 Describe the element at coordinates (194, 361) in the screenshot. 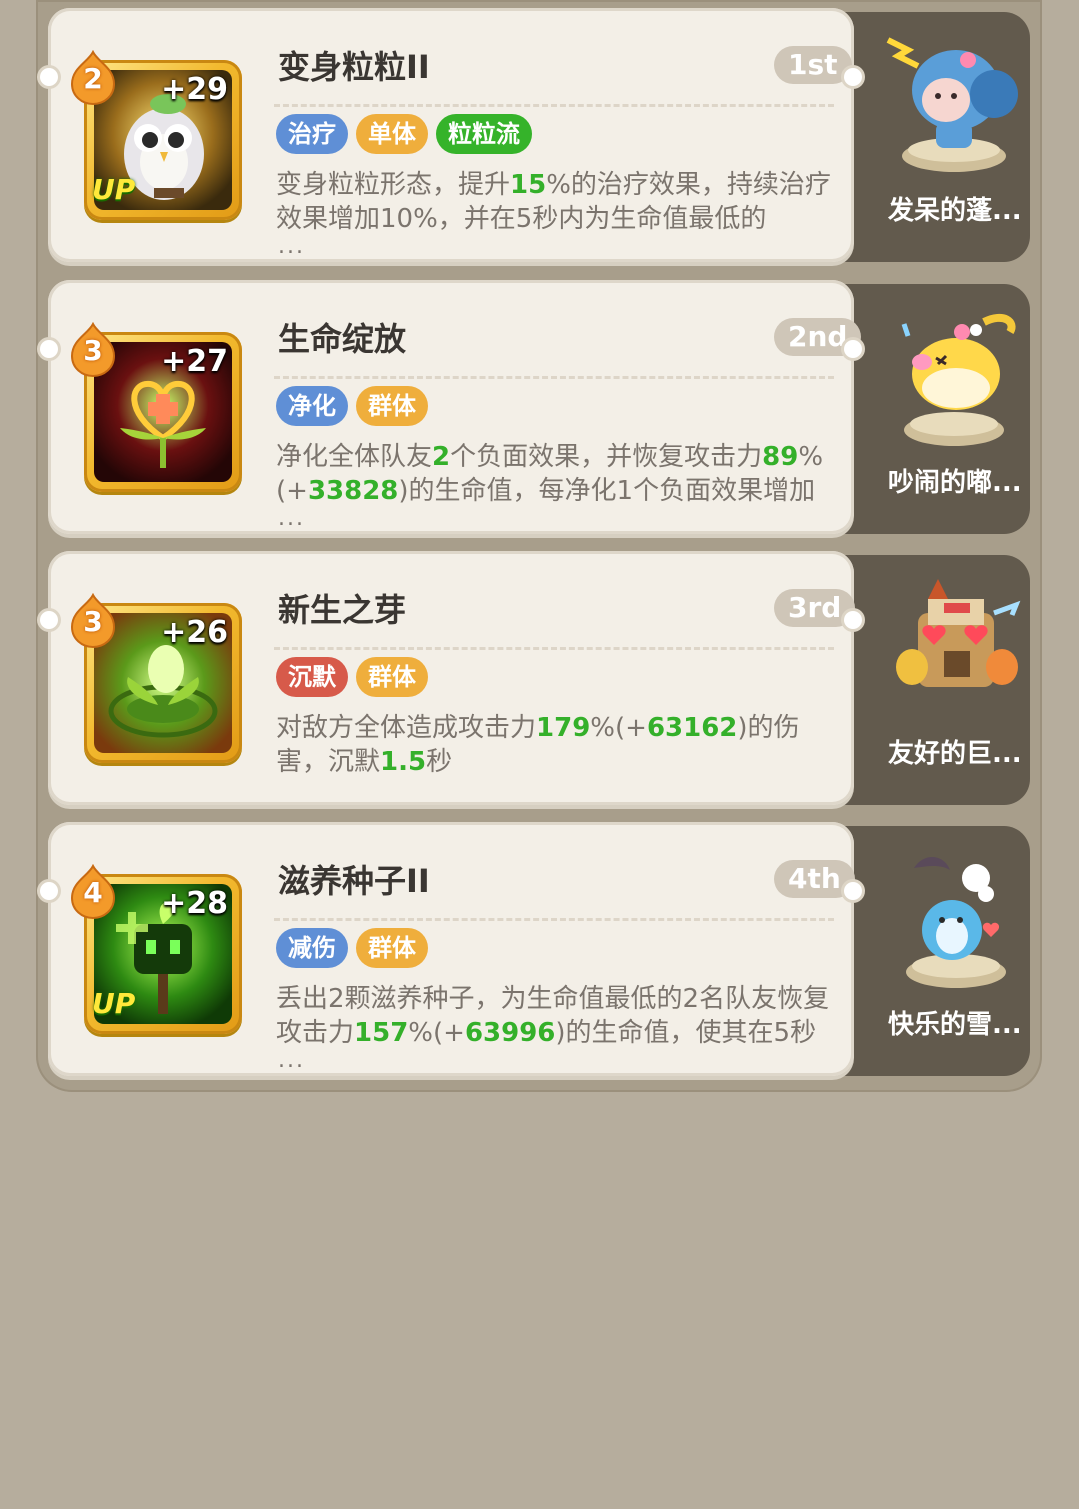

I see `skill-bonus-level: +27` at that location.